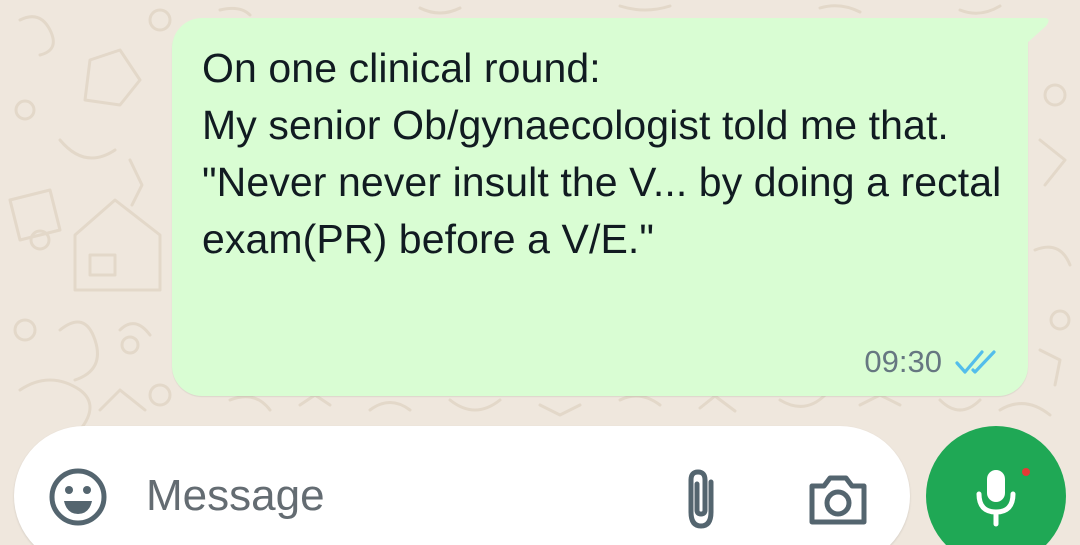  I want to click on bubble-tail, so click(1037, 31).